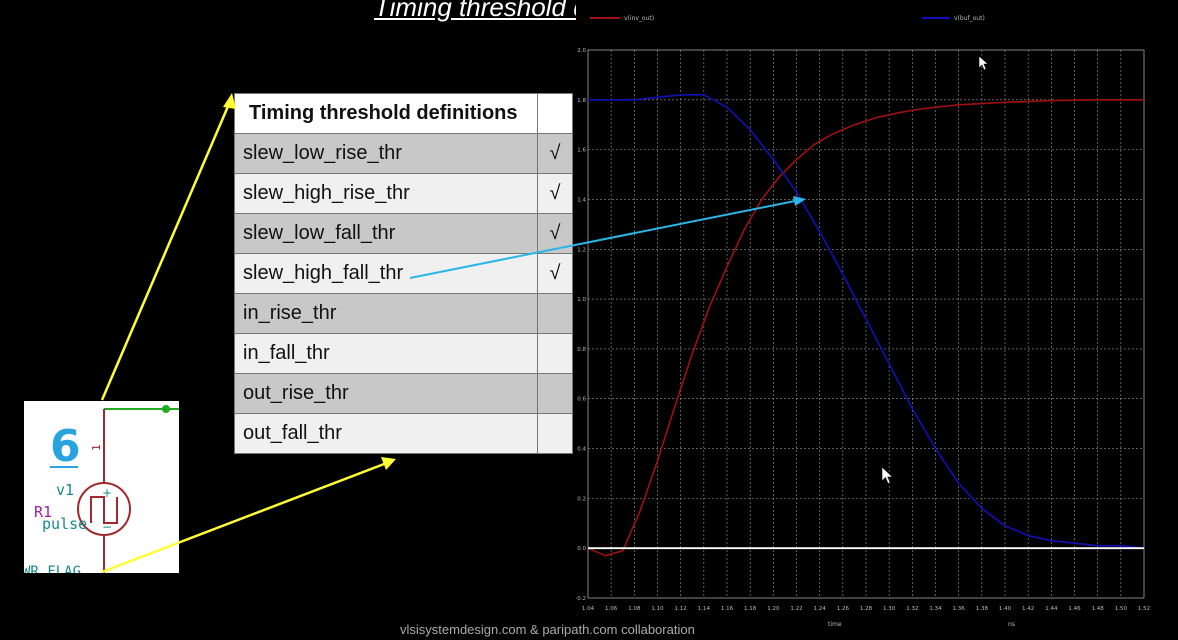  What do you see at coordinates (773, 609) in the screenshot?
I see `x-tick-label: 1.20` at bounding box center [773, 609].